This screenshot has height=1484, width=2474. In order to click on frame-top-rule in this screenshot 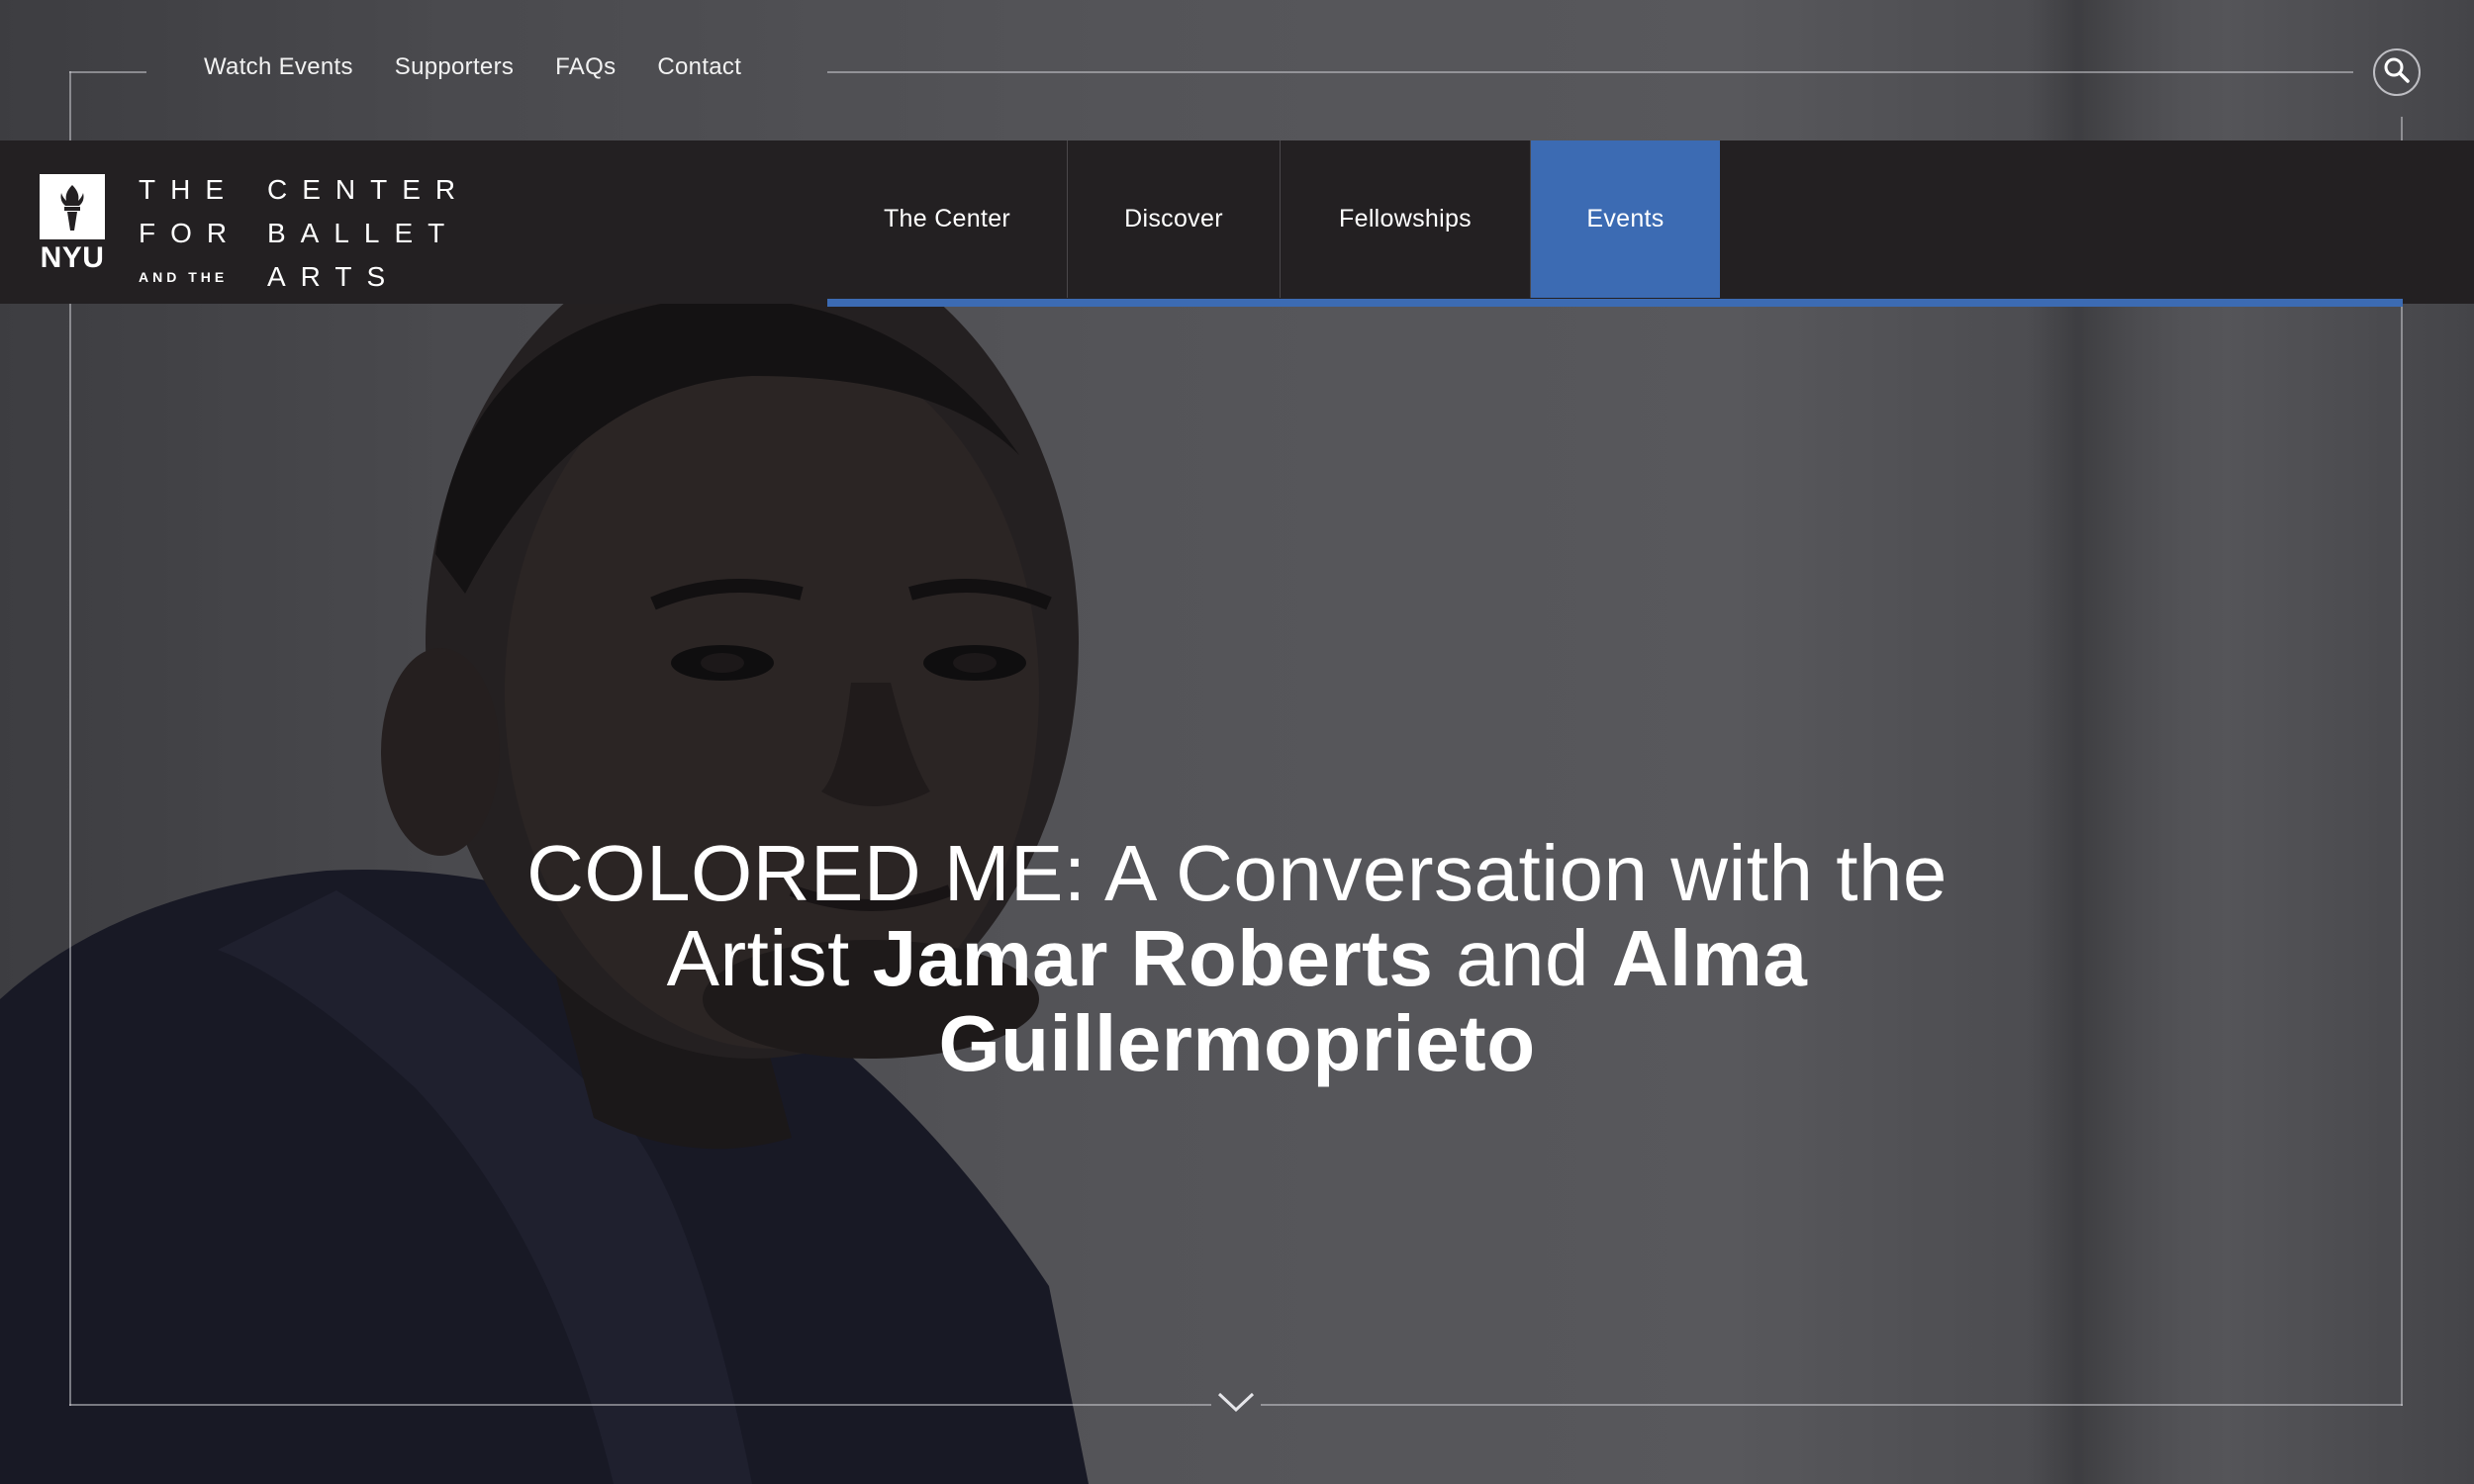, I will do `click(1590, 72)`.